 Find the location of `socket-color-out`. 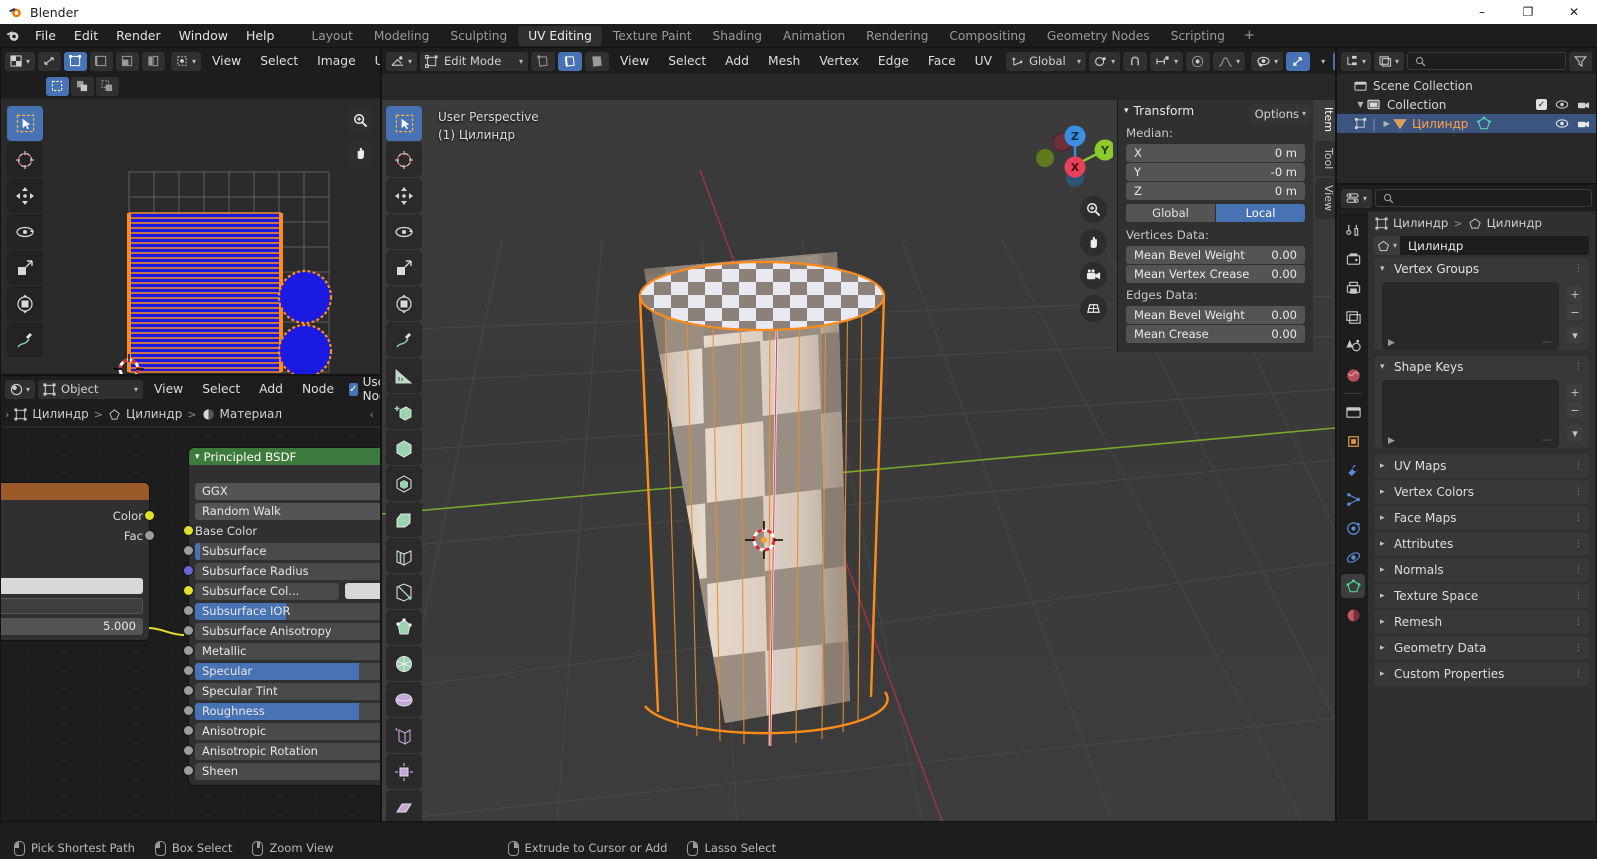

socket-color-out is located at coordinates (149, 515).